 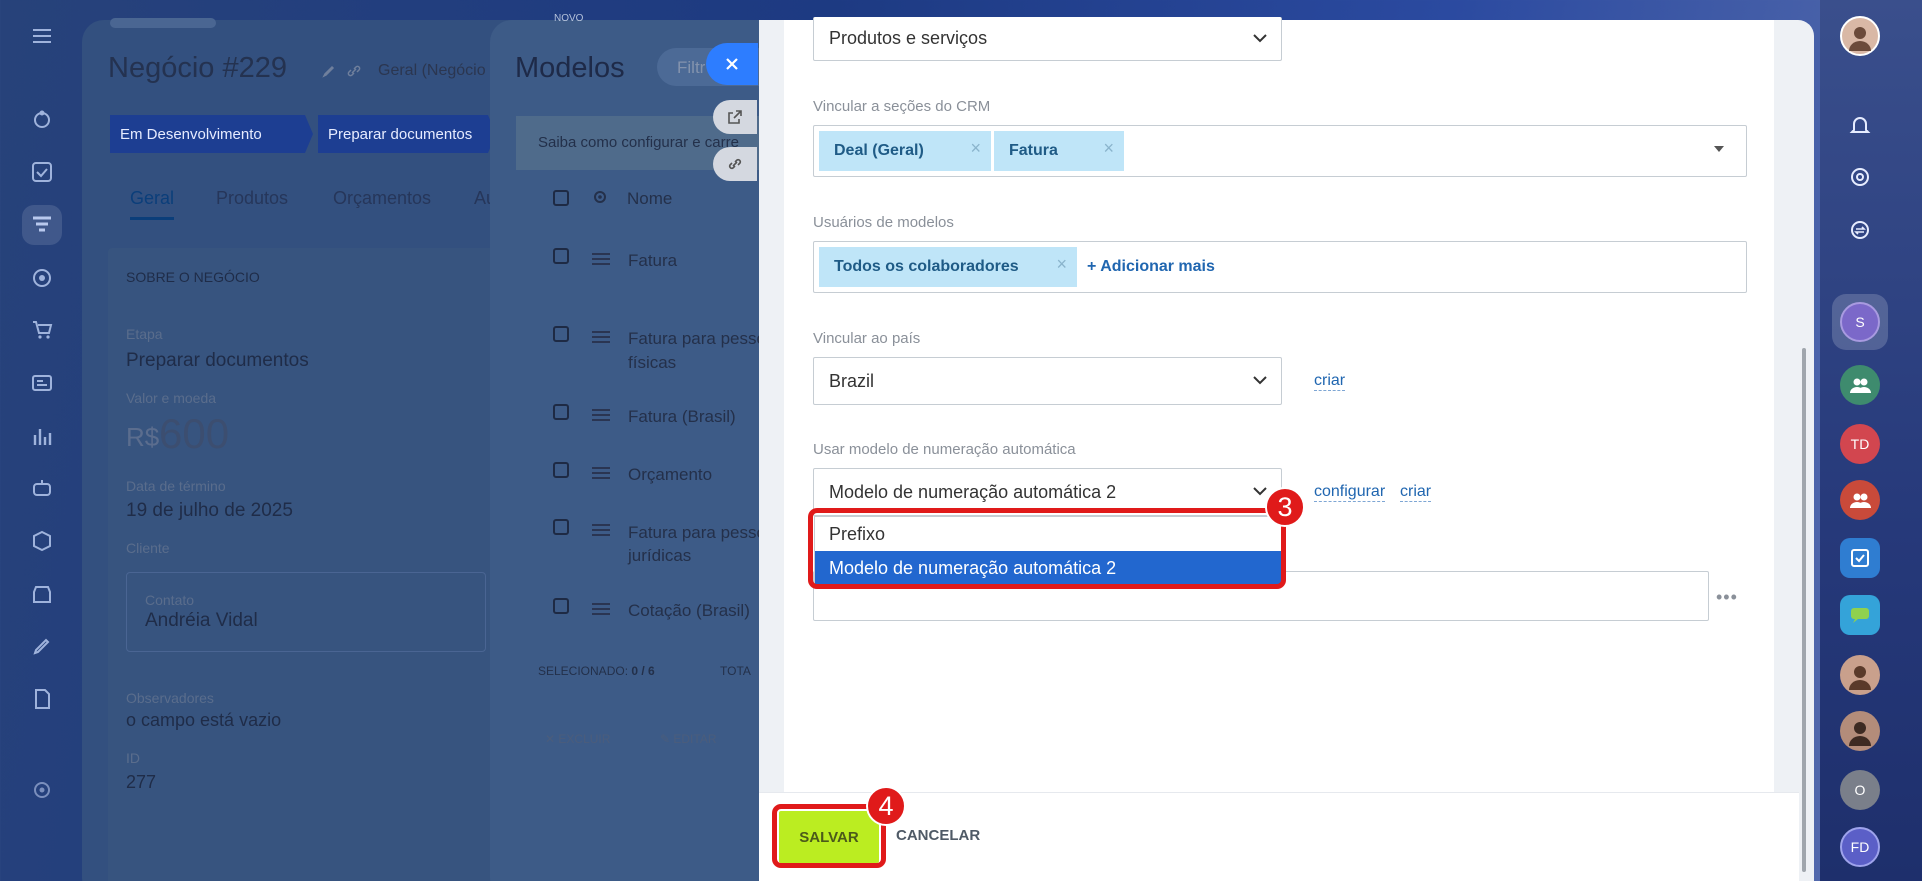 I want to click on date-value: 19 de julho de 2025, so click(x=209, y=510).